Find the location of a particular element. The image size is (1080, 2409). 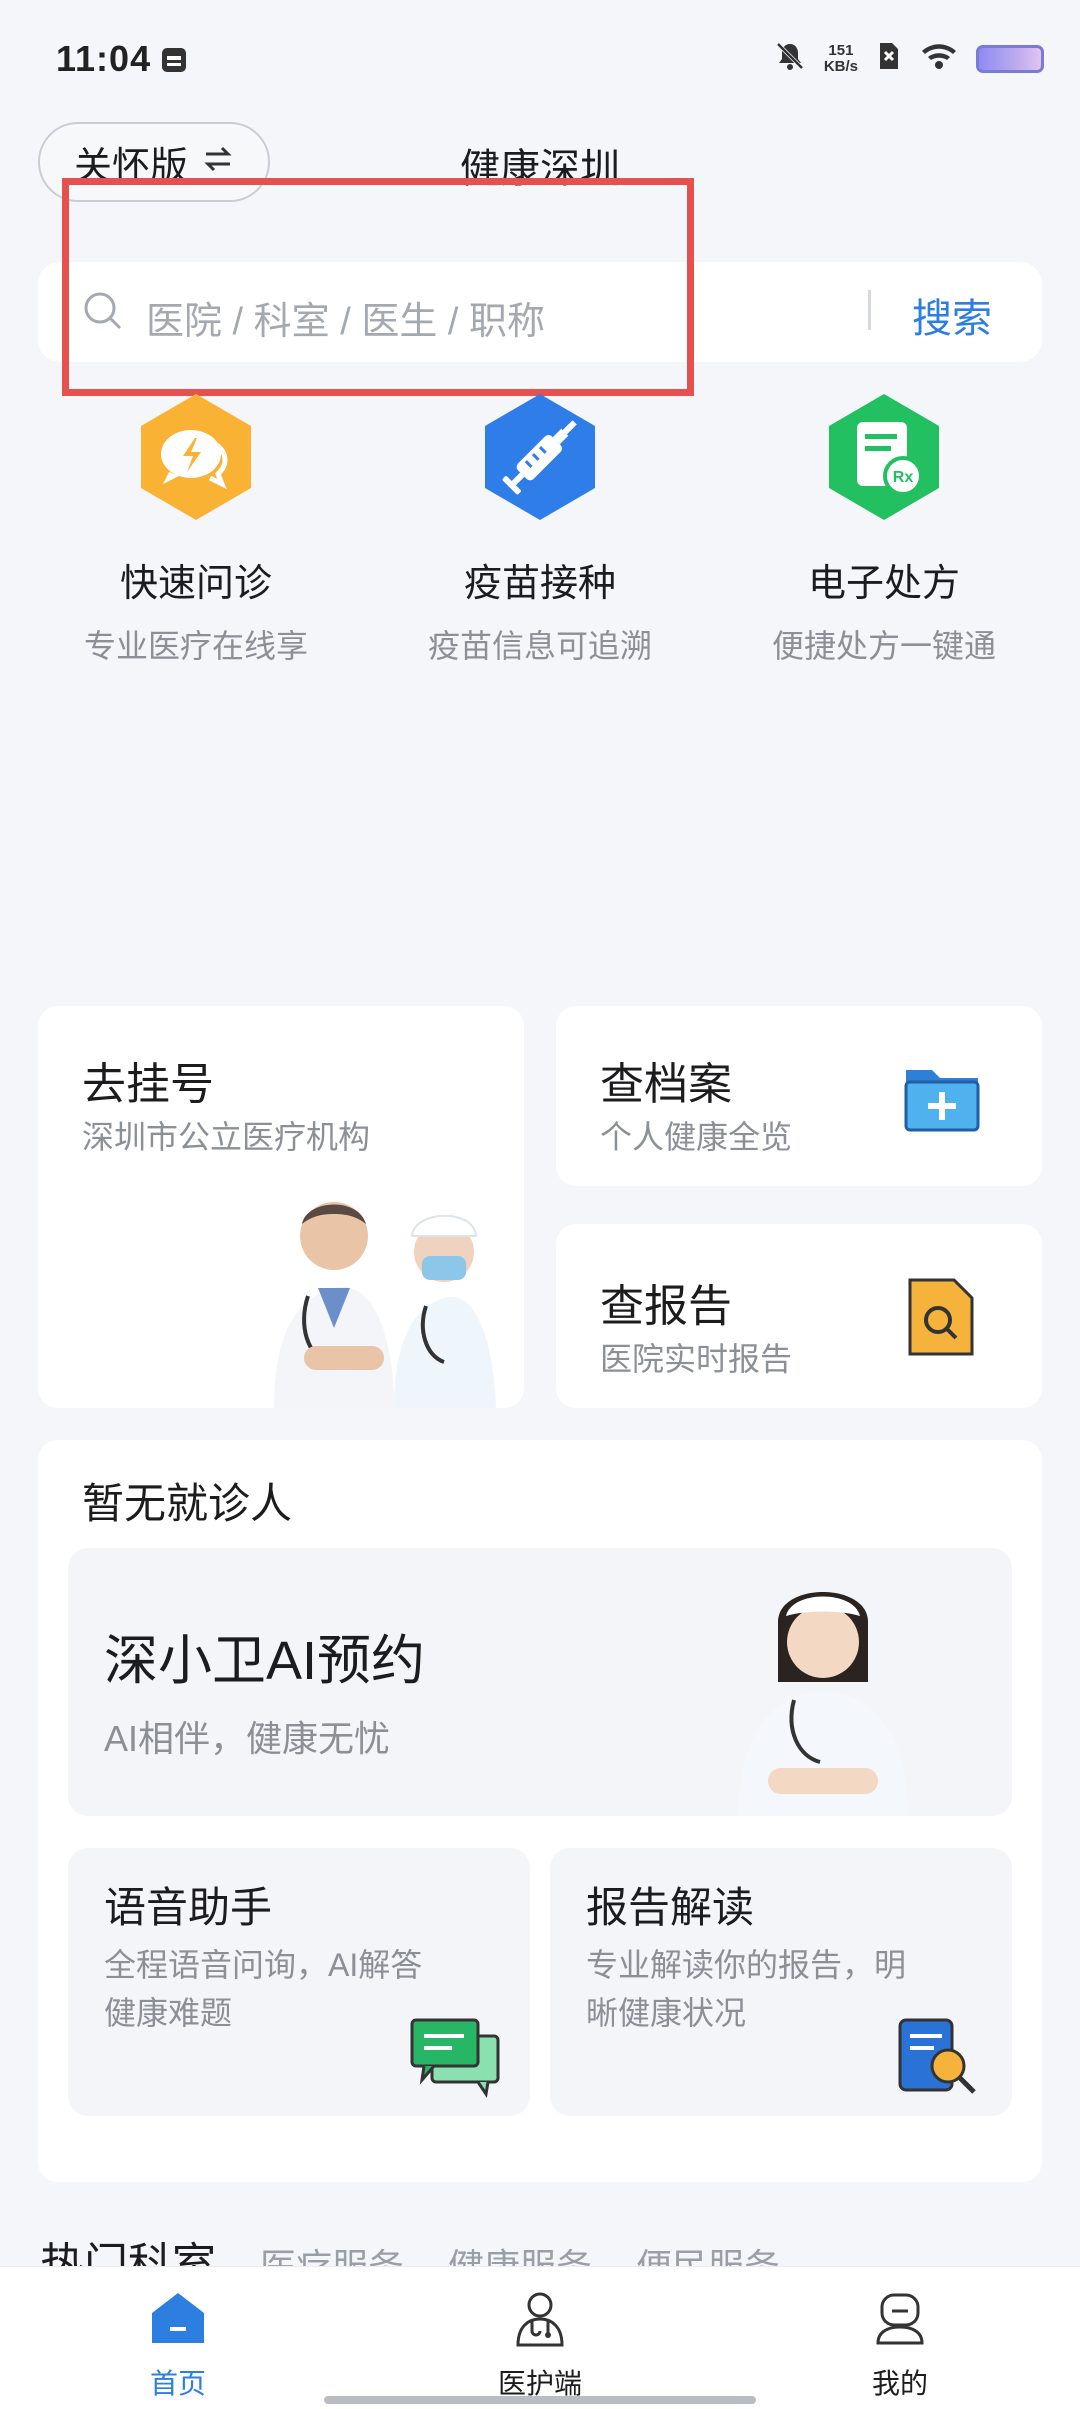

nav-home: 首页 is located at coordinates (178, 2345).